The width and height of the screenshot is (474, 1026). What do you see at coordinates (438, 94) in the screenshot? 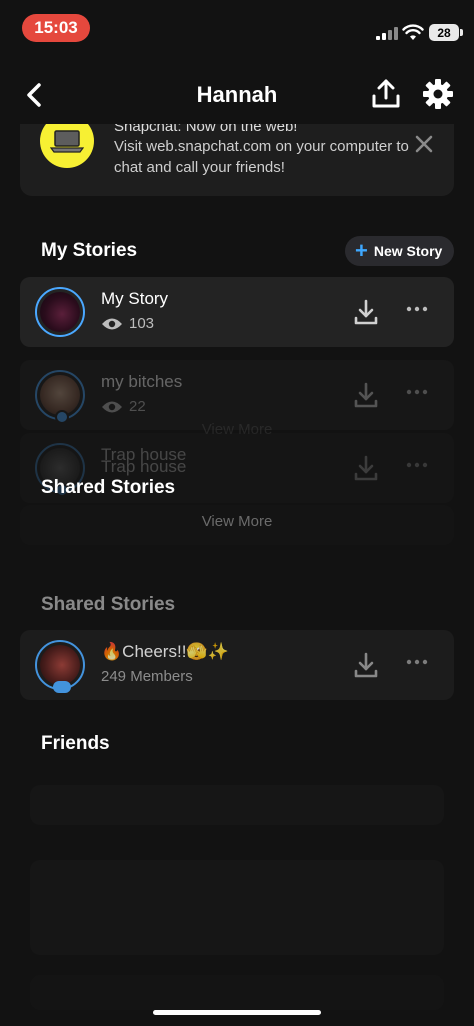
I see `gear-icon` at bounding box center [438, 94].